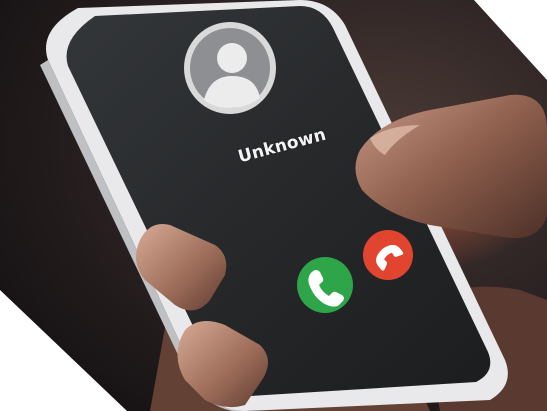 Image resolution: width=547 pixels, height=411 pixels. What do you see at coordinates (388, 255) in the screenshot?
I see `phone-decline-icon` at bounding box center [388, 255].